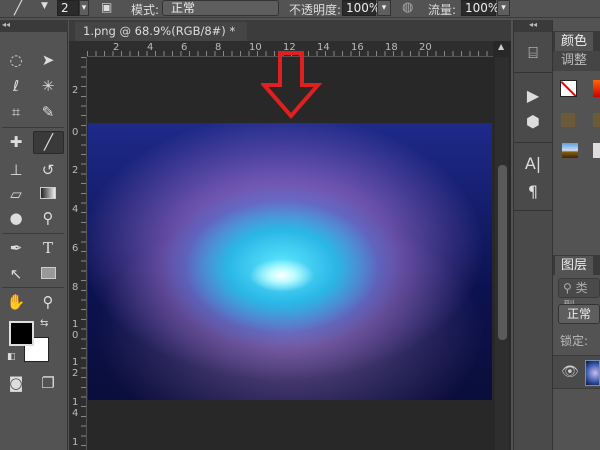 This screenshot has height=450, width=600. What do you see at coordinates (11, 357) in the screenshot?
I see `default-colors-icon: ◧` at bounding box center [11, 357].